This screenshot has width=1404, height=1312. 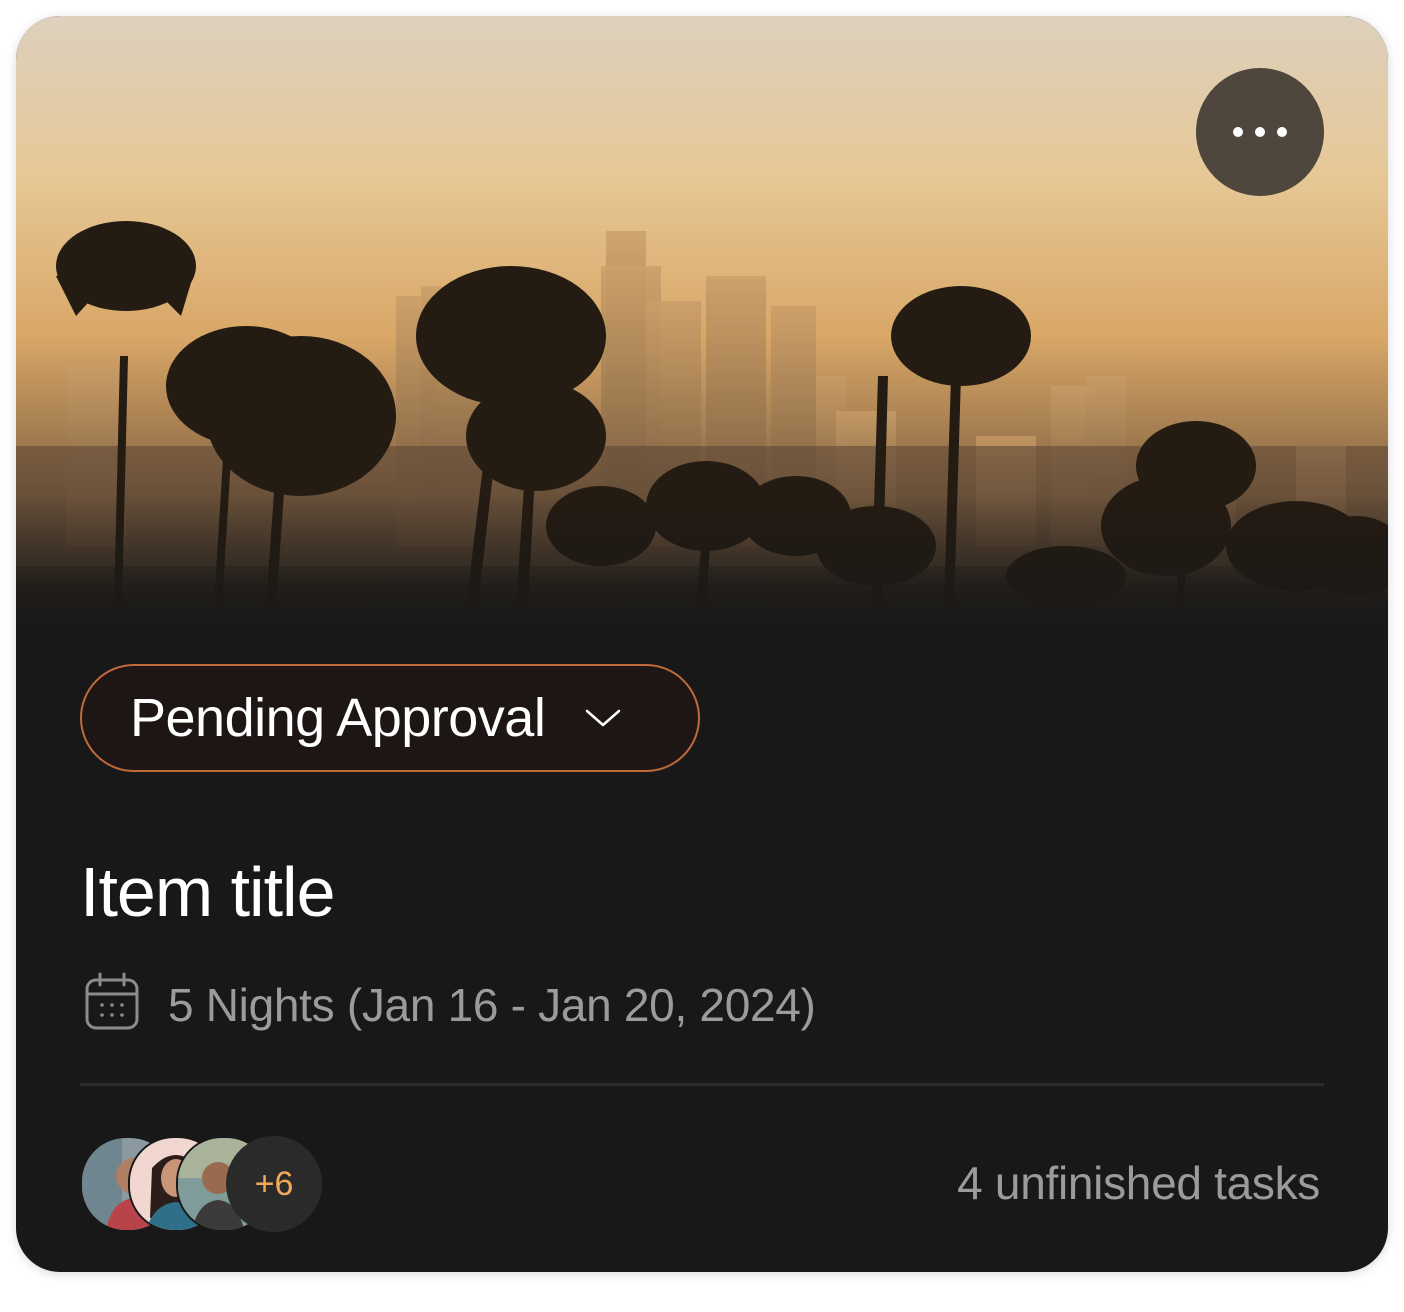 I want to click on divider, so click(x=702, y=1084).